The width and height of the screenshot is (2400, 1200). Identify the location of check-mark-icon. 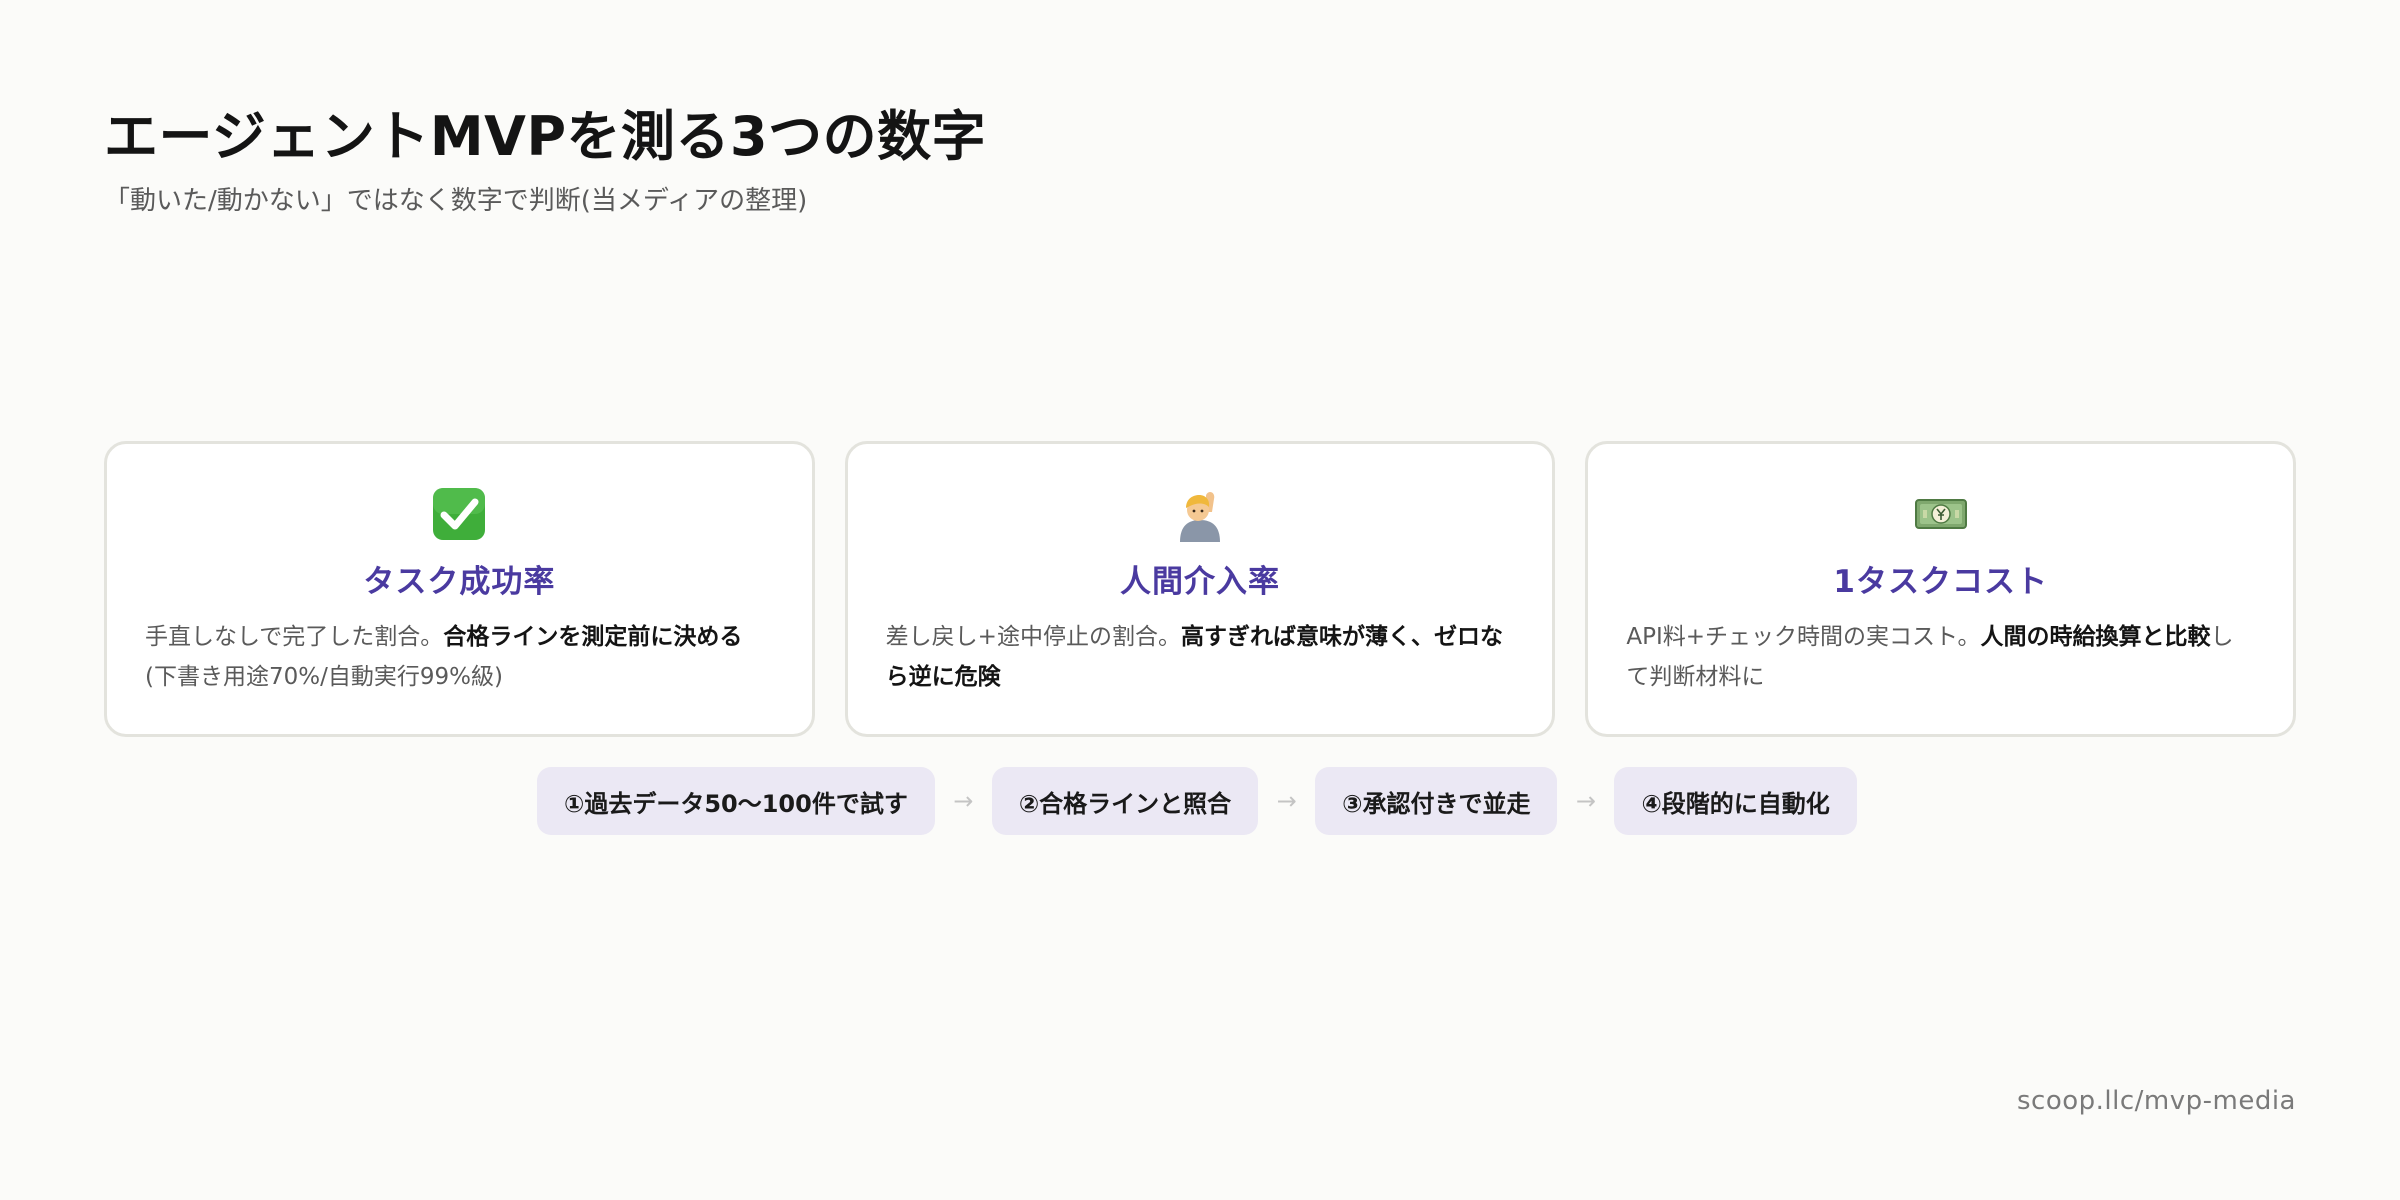
(459, 514).